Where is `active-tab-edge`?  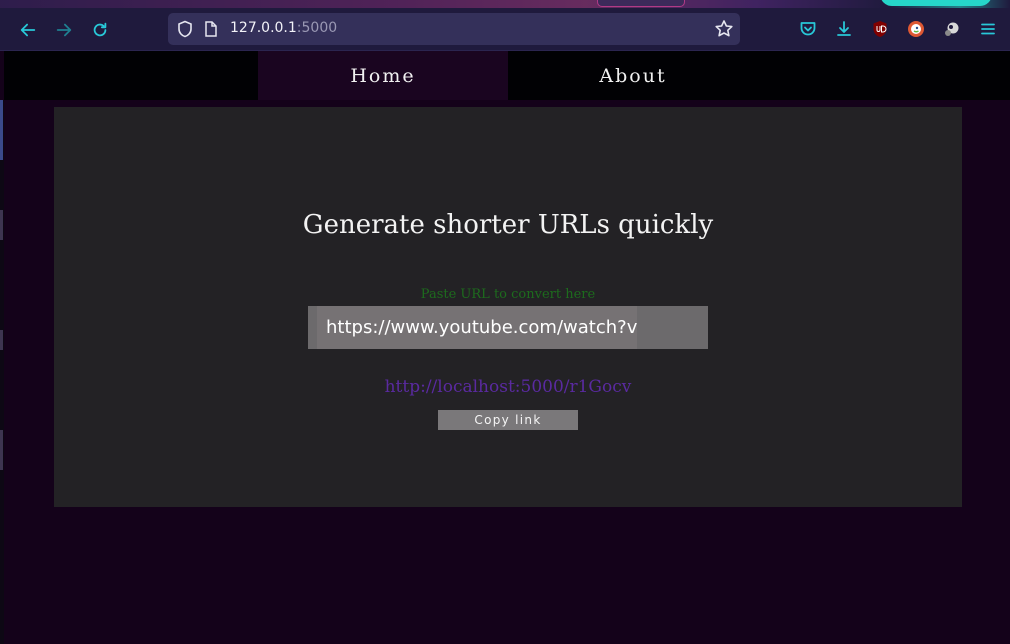
active-tab-edge is located at coordinates (641, 3).